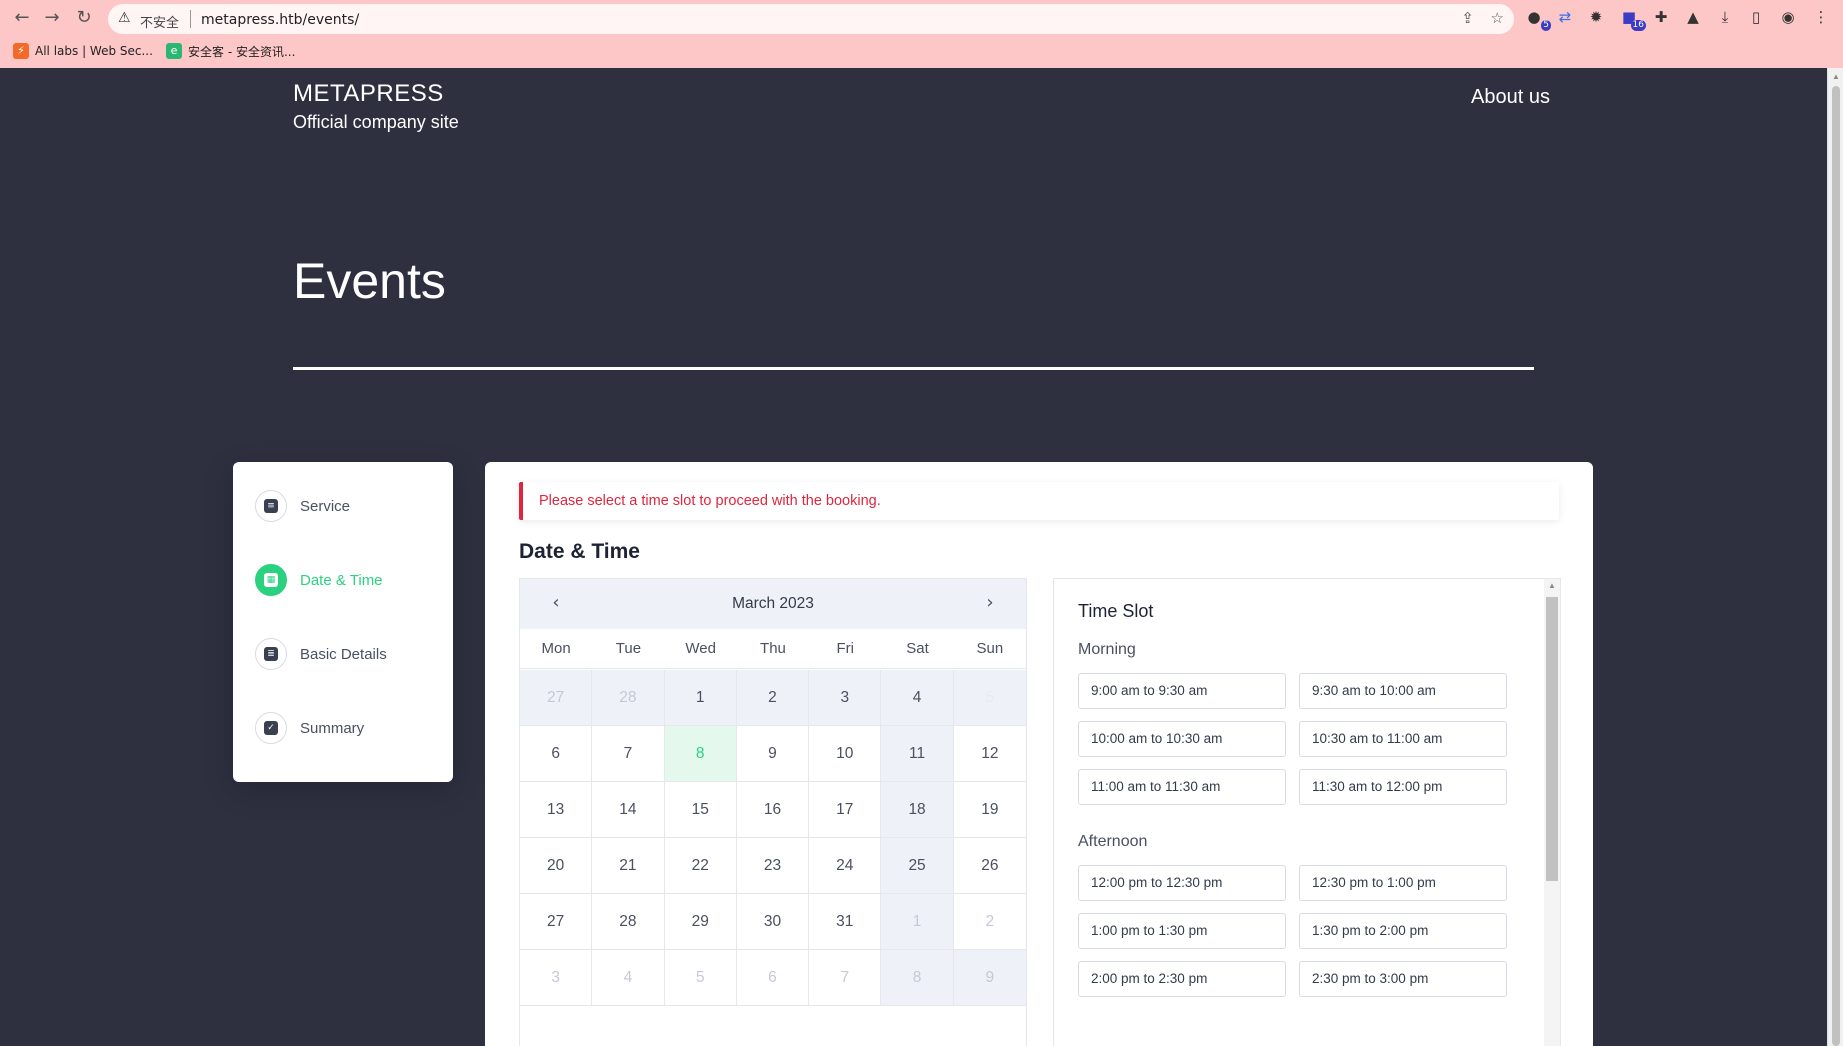  I want to click on calendar-day: 13, so click(556, 810).